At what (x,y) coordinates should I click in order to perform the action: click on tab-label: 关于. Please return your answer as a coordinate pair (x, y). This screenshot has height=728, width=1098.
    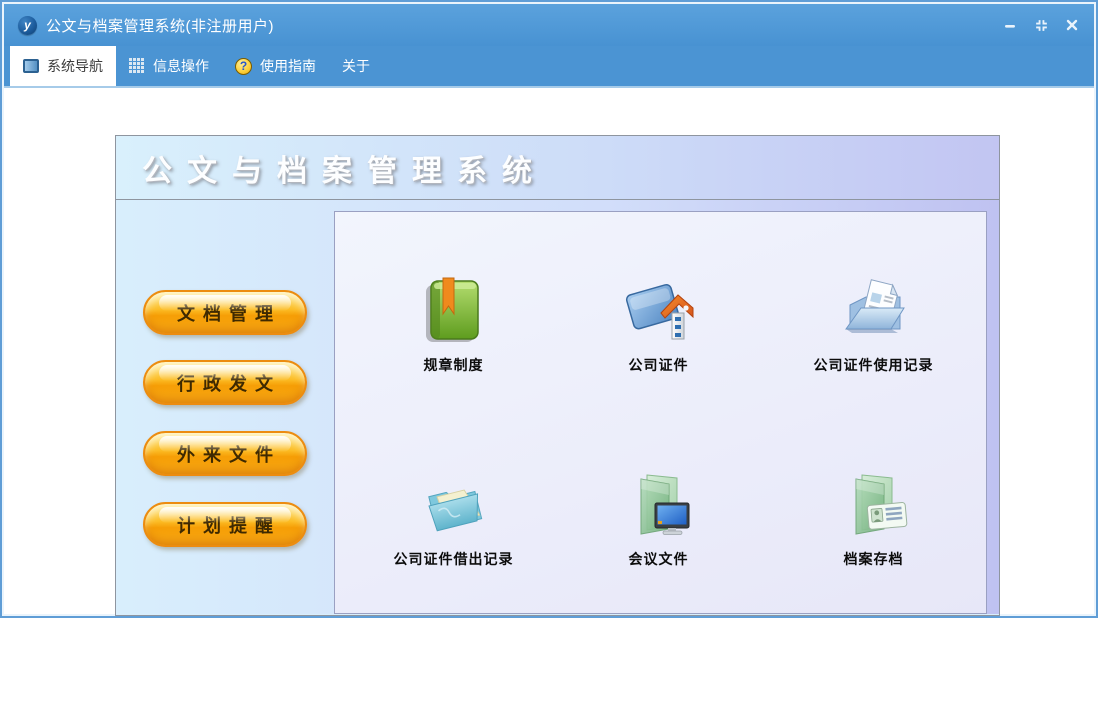
    Looking at the image, I should click on (356, 66).